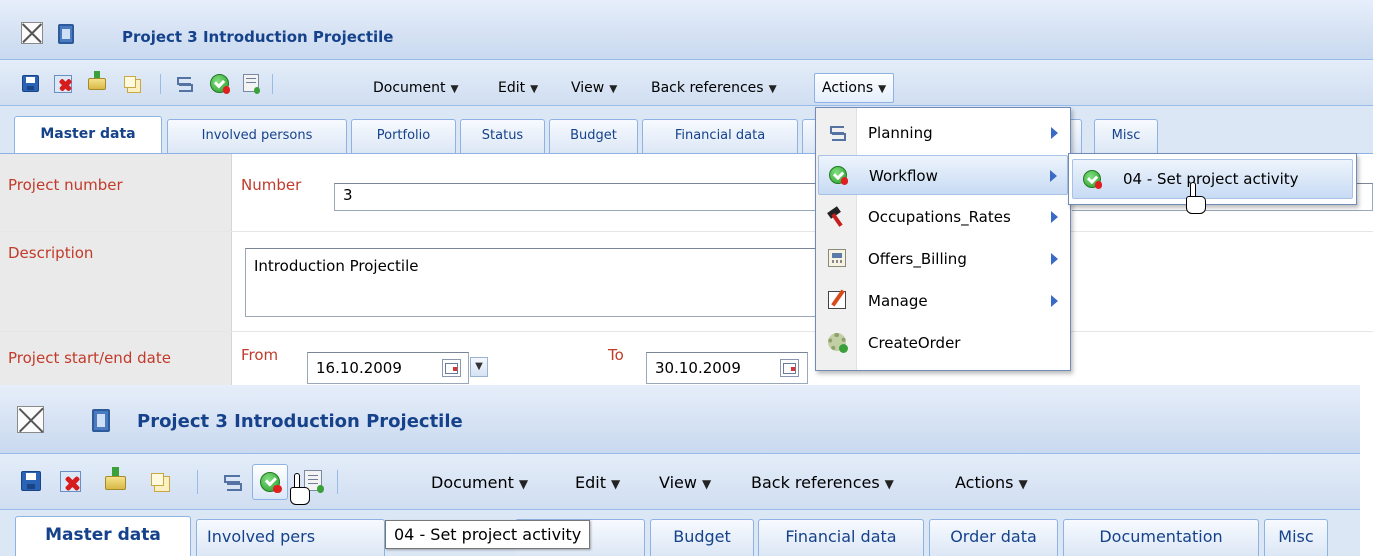  I want to click on menu-item-offers-billing: Offers_Billing, so click(943, 259).